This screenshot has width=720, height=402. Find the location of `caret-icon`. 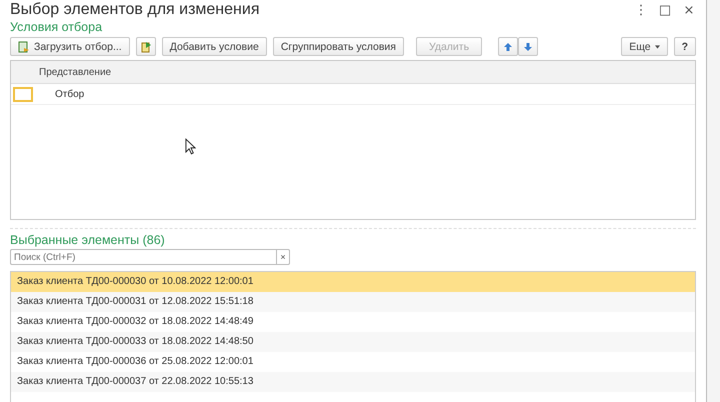

caret-icon is located at coordinates (657, 46).